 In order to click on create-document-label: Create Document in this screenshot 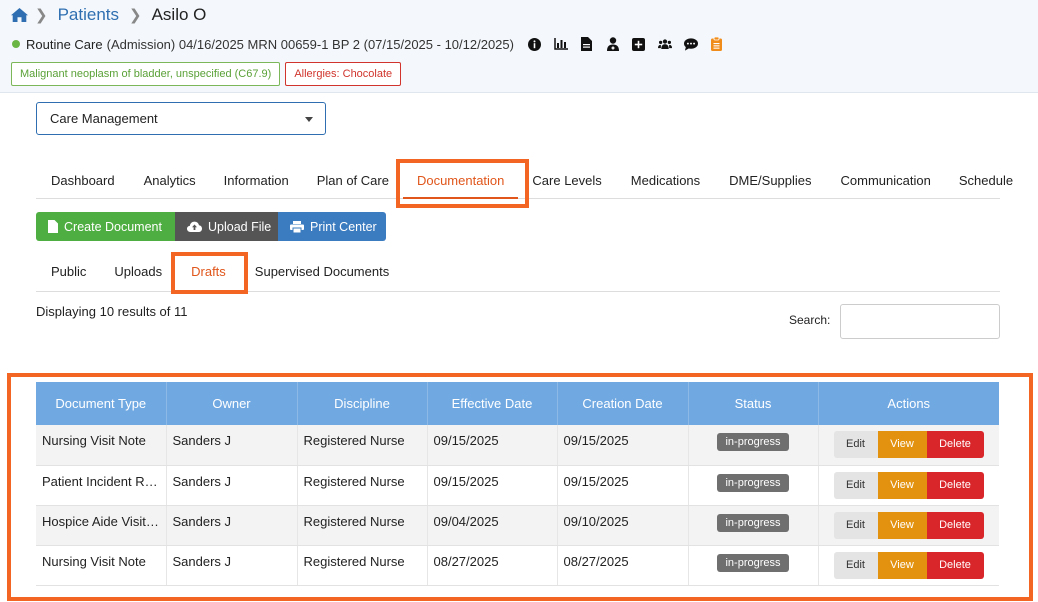, I will do `click(113, 226)`.